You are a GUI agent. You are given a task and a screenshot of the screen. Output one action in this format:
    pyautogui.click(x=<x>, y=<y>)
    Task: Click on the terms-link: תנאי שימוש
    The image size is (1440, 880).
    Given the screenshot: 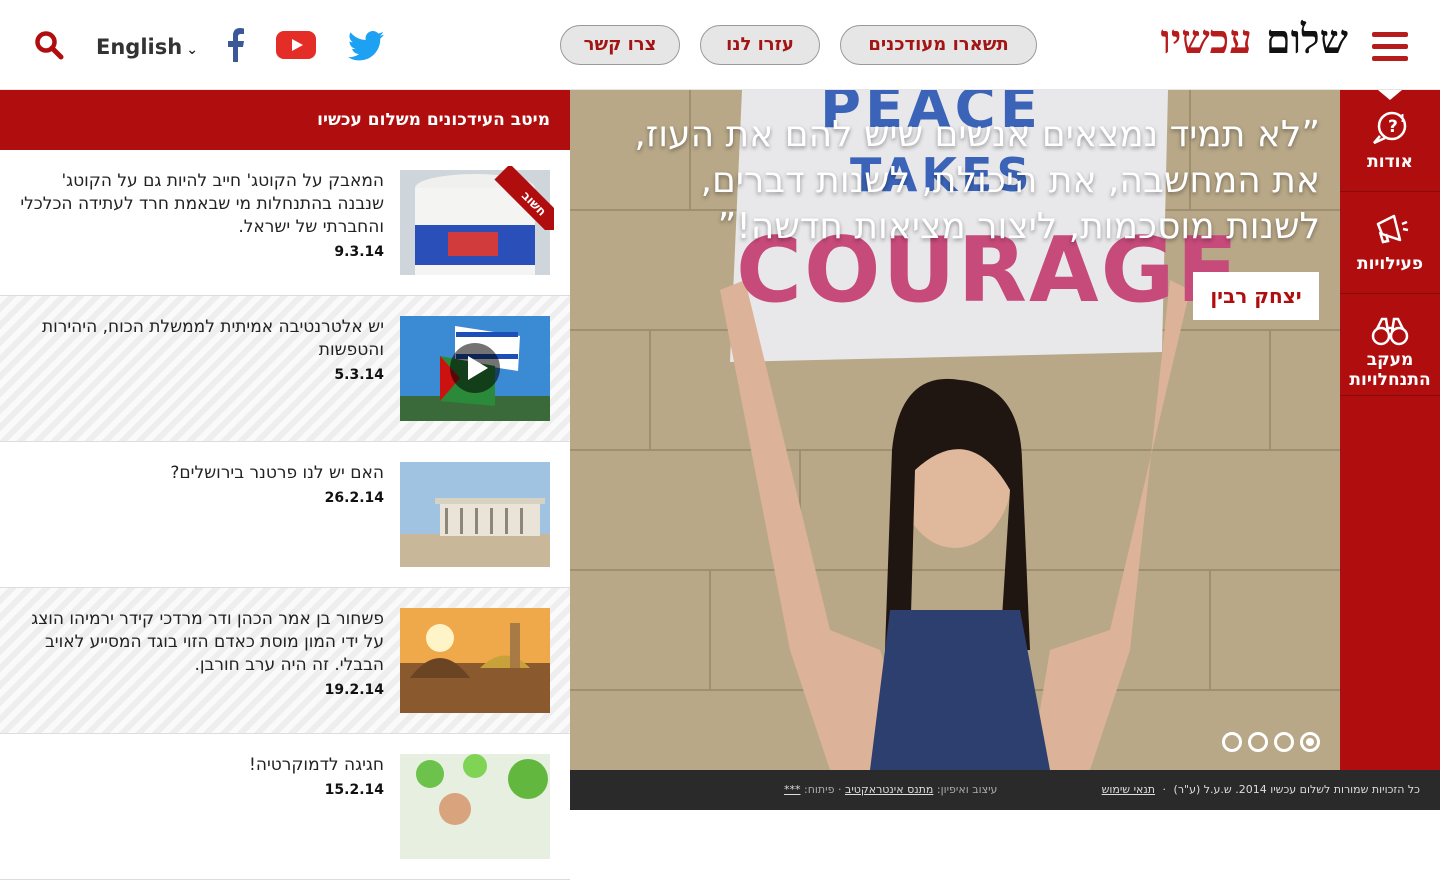 What is the action you would take?
    pyautogui.click(x=1128, y=789)
    